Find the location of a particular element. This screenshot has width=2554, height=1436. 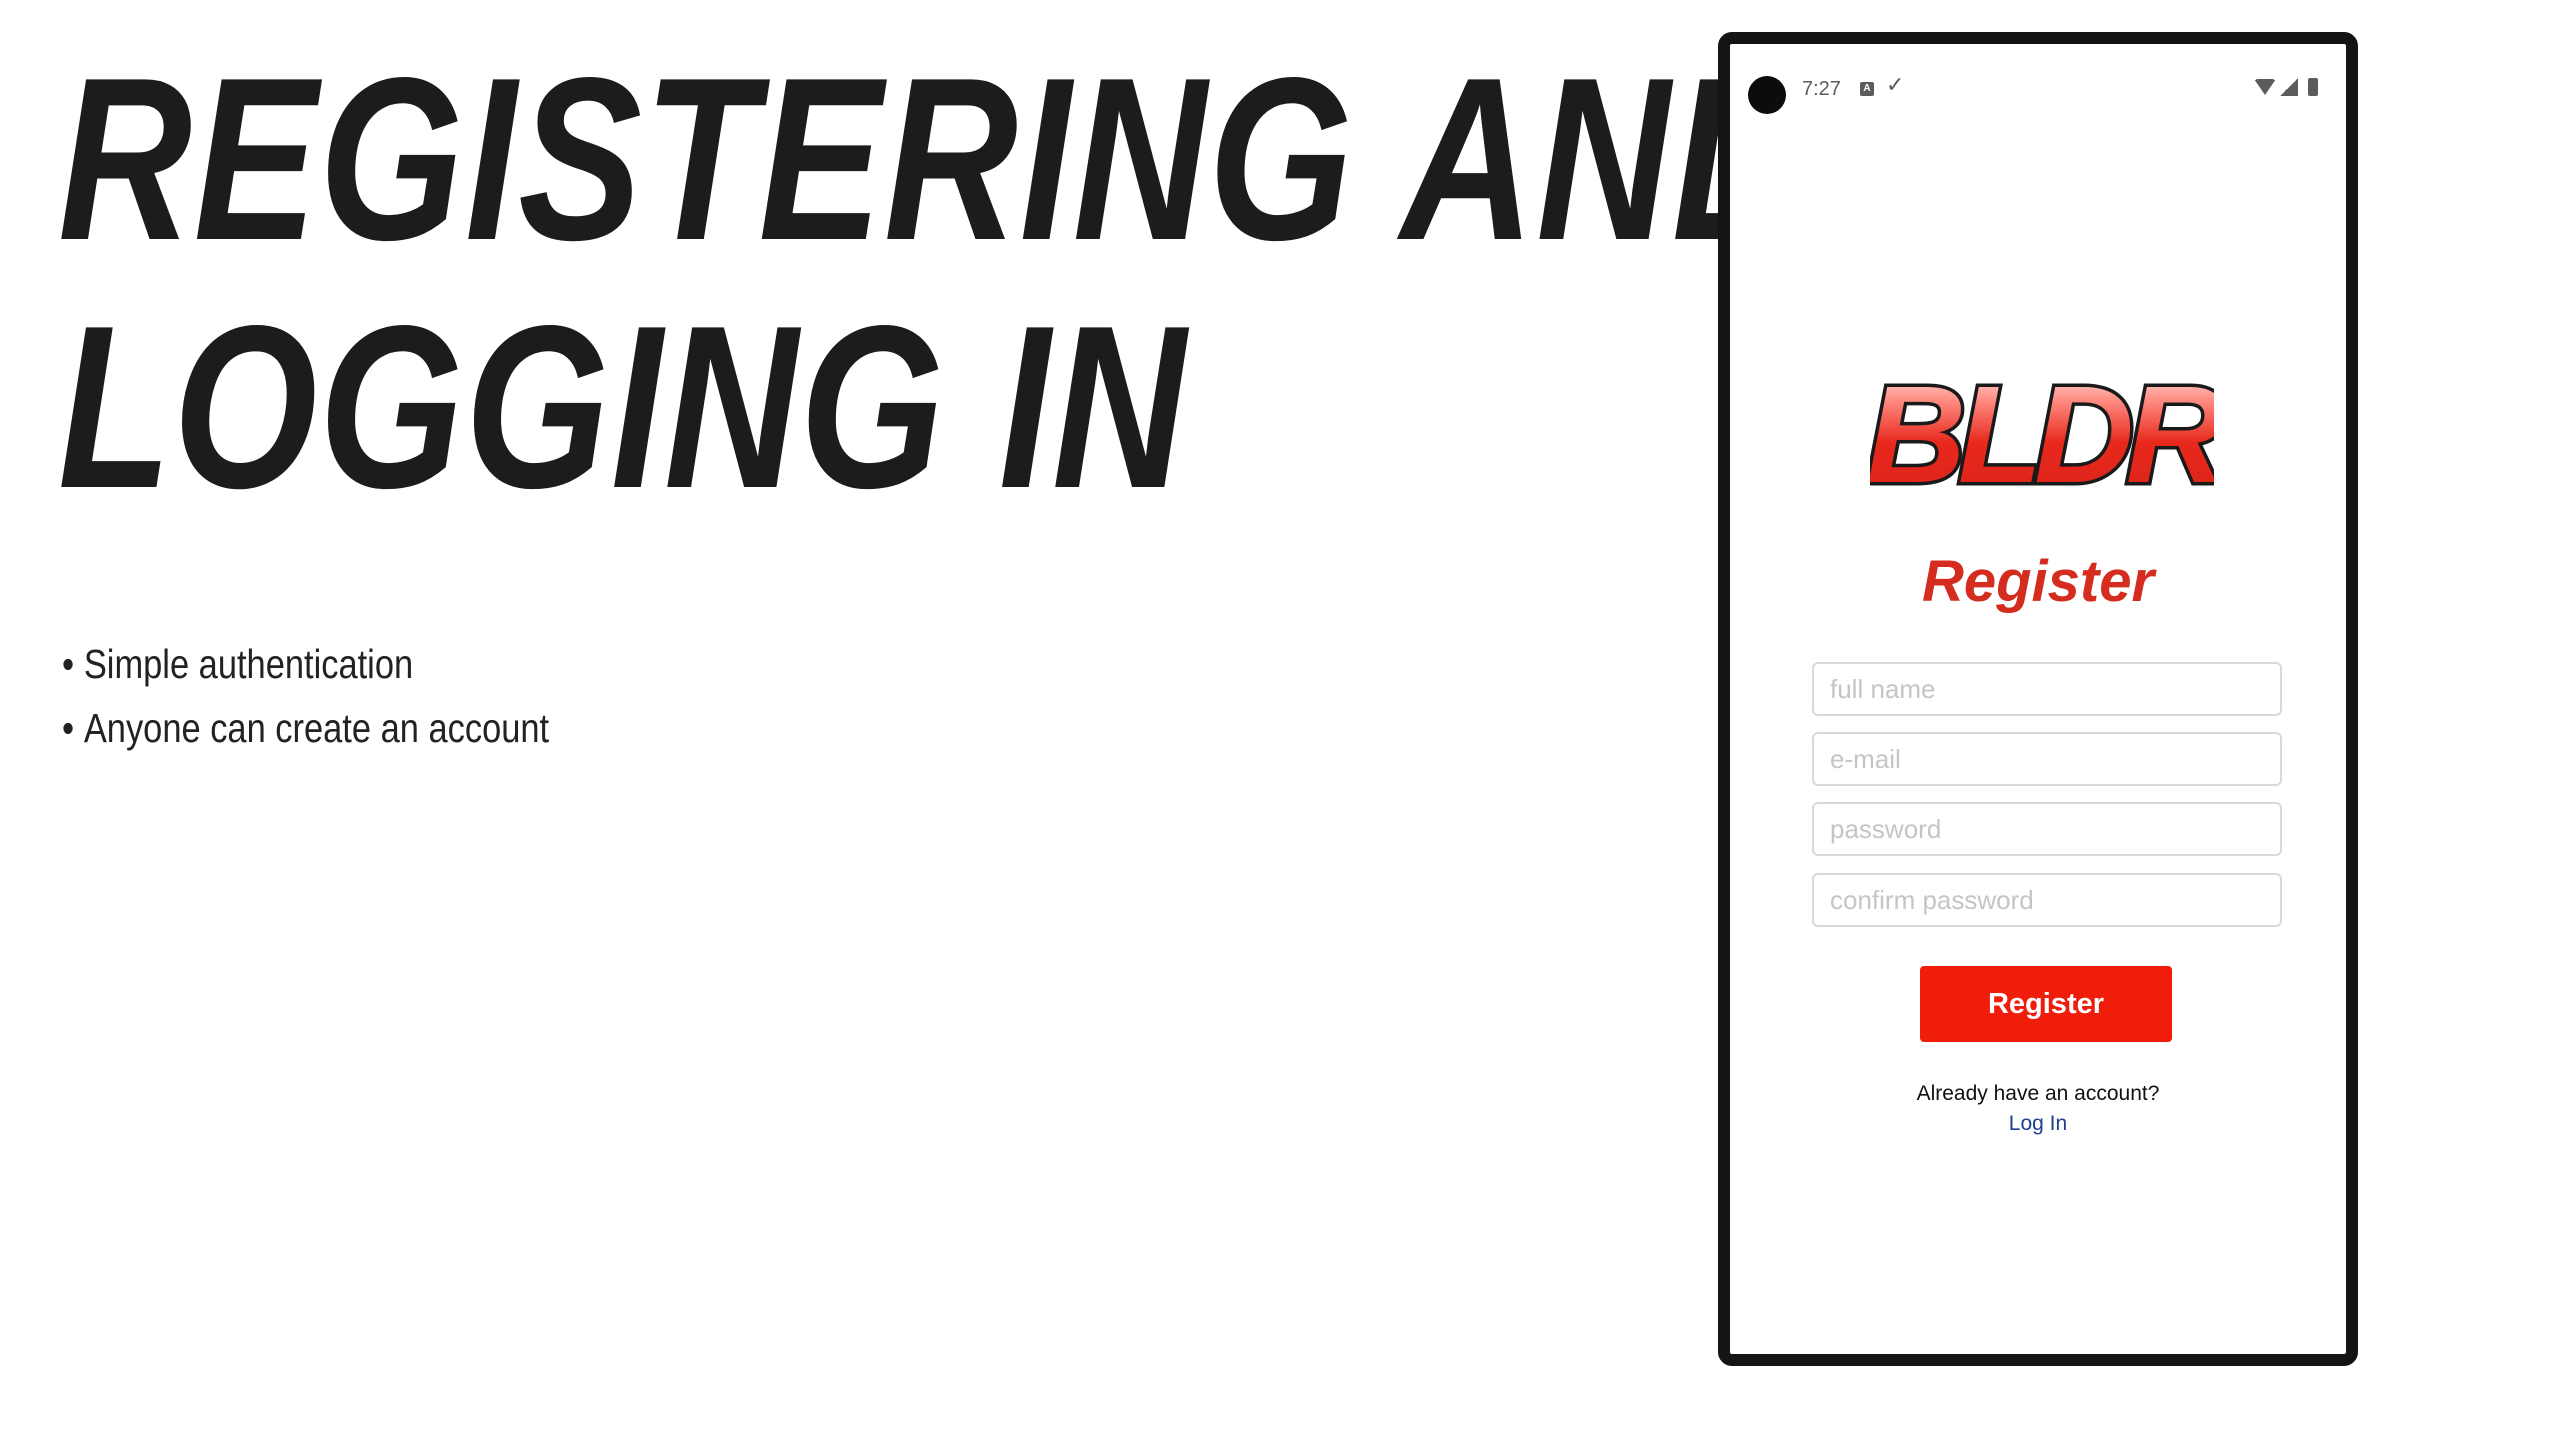

battery-icon is located at coordinates (2313, 87).